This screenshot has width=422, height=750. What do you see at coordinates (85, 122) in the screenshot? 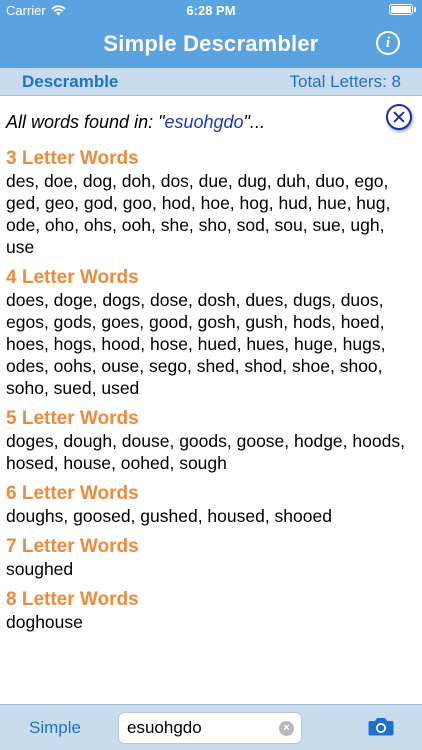
I see `results-prefix: All words found in: "` at bounding box center [85, 122].